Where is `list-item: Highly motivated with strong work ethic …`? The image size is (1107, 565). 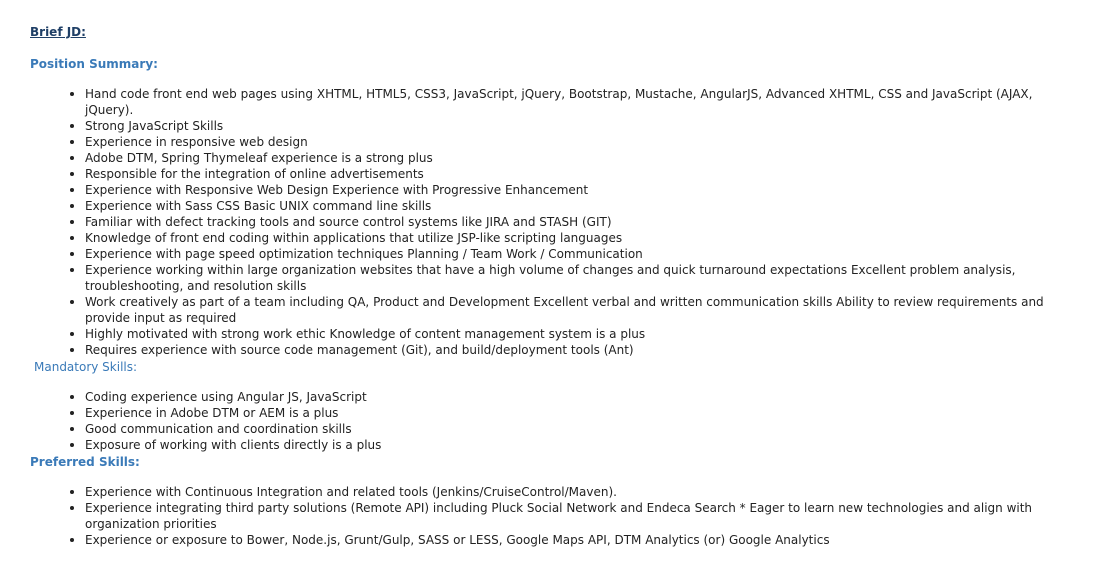 list-item: Highly motivated with strong work ethic … is located at coordinates (570, 334).